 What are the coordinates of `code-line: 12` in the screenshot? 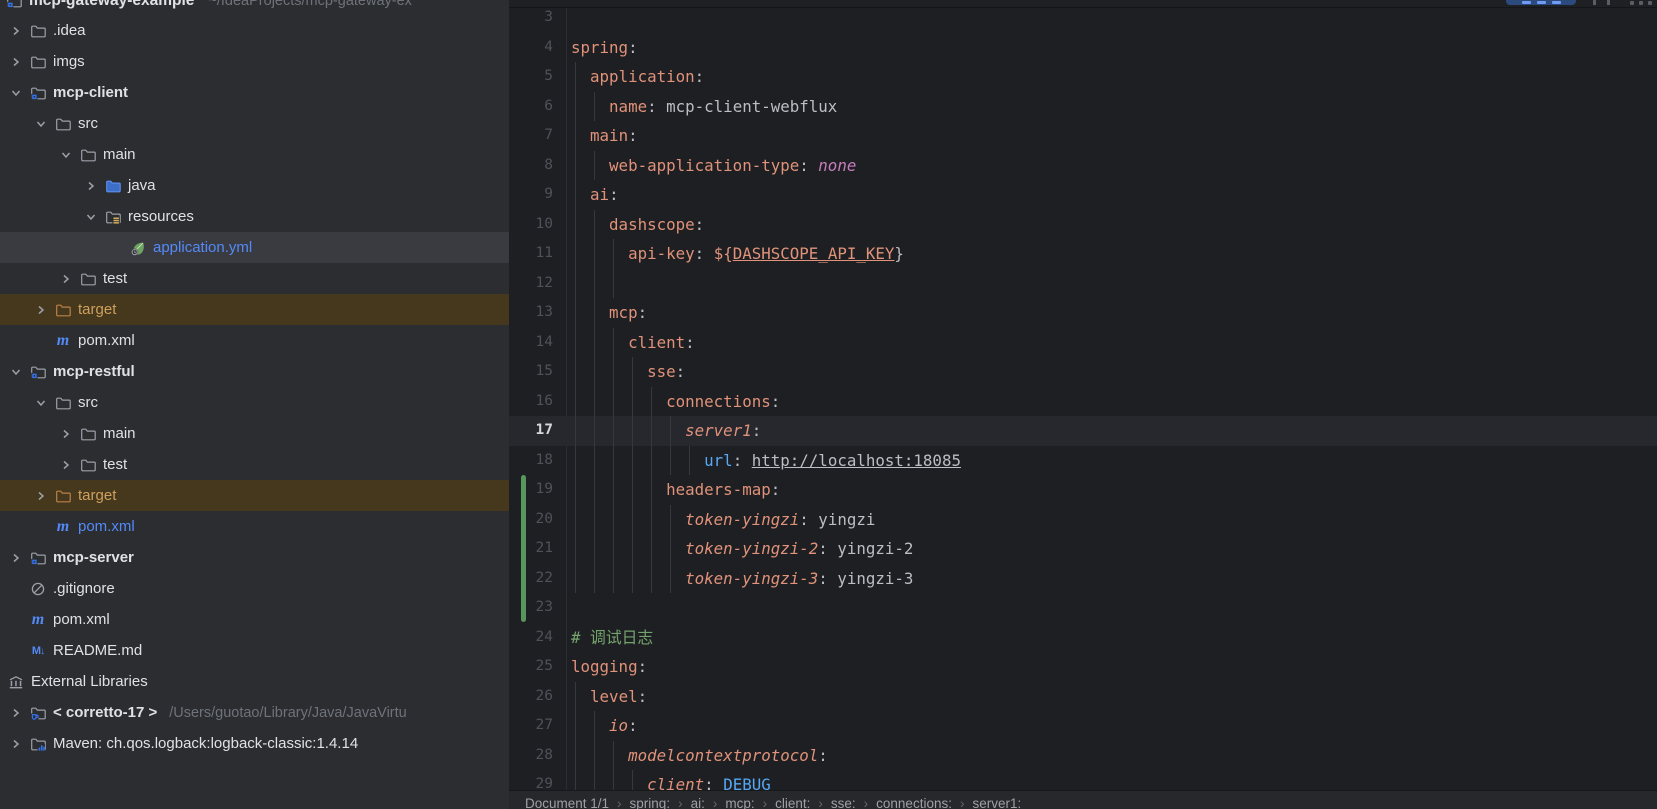 It's located at (1083, 283).